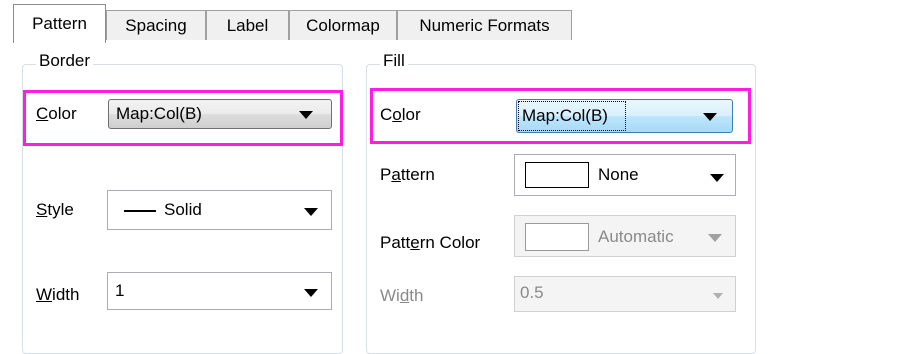  I want to click on fill-color-label-pre: C, so click(386, 114).